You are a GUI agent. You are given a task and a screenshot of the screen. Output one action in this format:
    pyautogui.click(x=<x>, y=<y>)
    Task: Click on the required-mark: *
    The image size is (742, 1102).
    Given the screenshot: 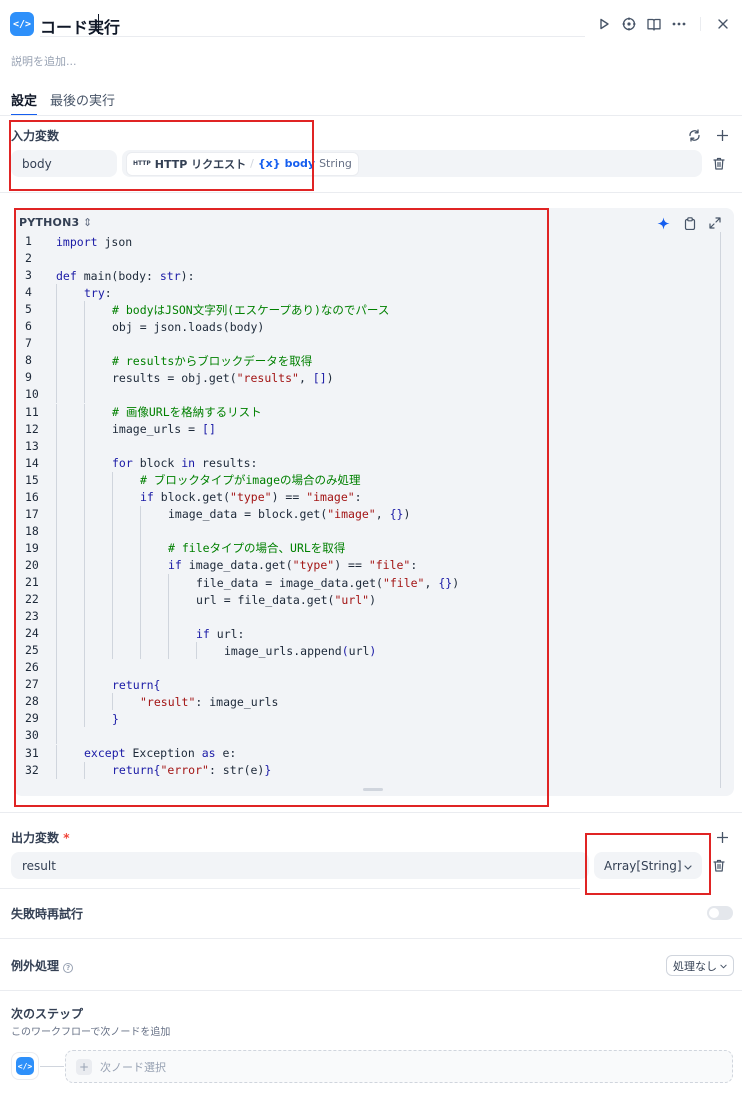 What is the action you would take?
    pyautogui.click(x=66, y=838)
    